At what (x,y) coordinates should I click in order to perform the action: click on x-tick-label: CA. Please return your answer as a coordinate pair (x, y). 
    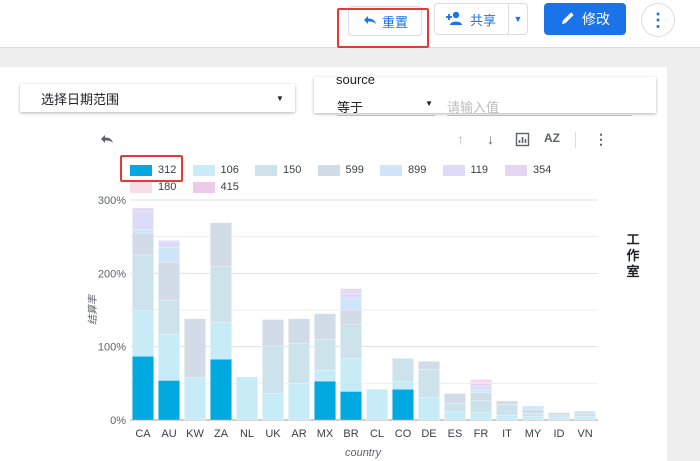
    Looking at the image, I should click on (143, 434).